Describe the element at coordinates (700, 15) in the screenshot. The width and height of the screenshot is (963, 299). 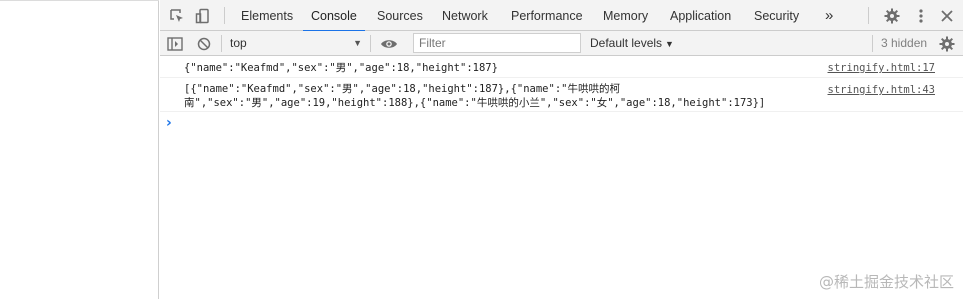
I see `tab-application: Application` at that location.